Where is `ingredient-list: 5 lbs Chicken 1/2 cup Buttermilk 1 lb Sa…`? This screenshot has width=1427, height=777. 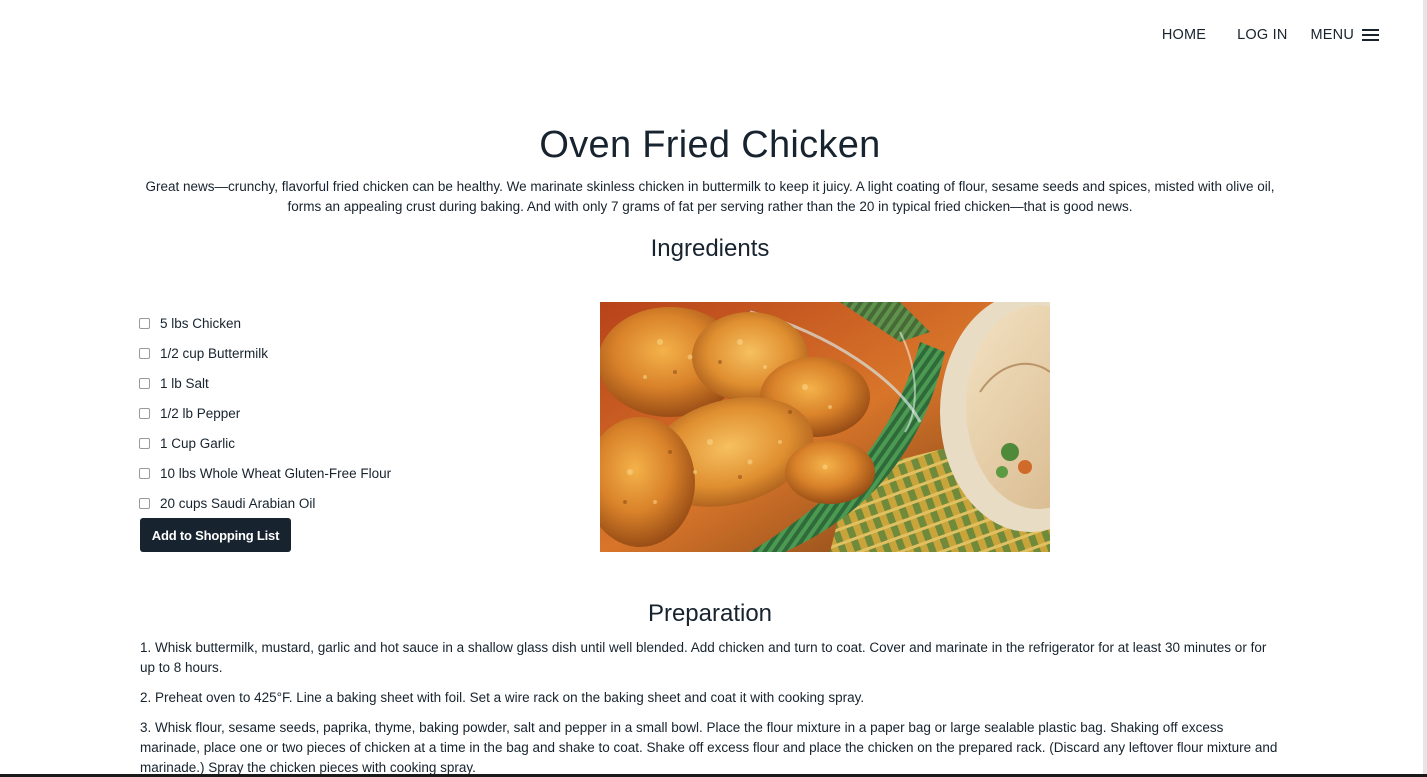 ingredient-list: 5 lbs Chicken 1/2 cup Buttermilk 1 lb Sa… is located at coordinates (265, 413).